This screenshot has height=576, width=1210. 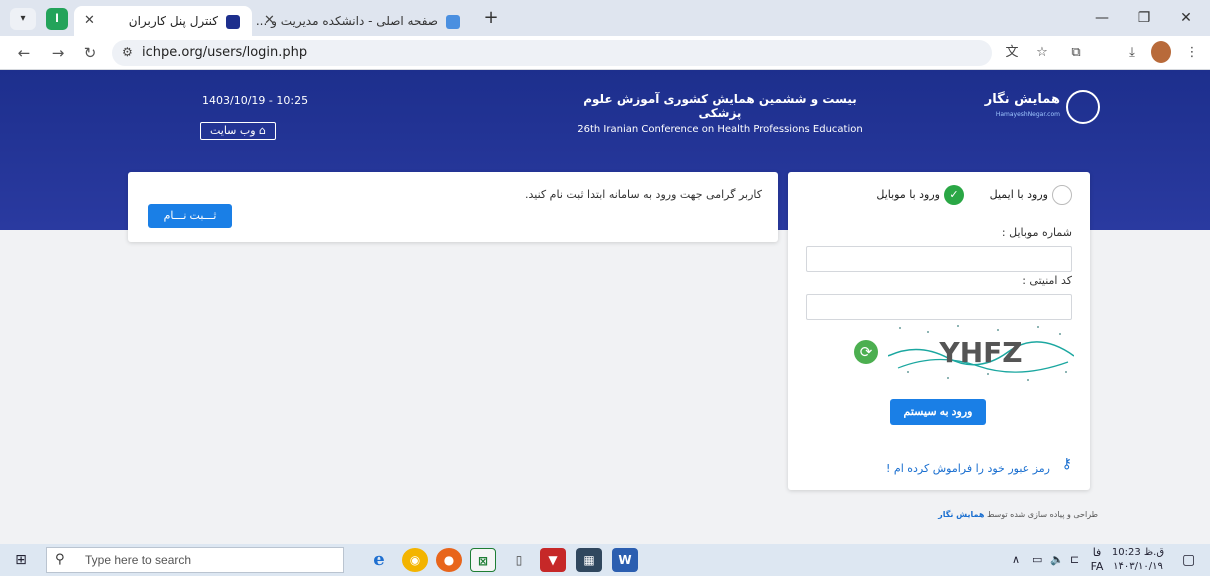 I want to click on login-mobile-option: ✓ ورود با موبایل, so click(x=920, y=195).